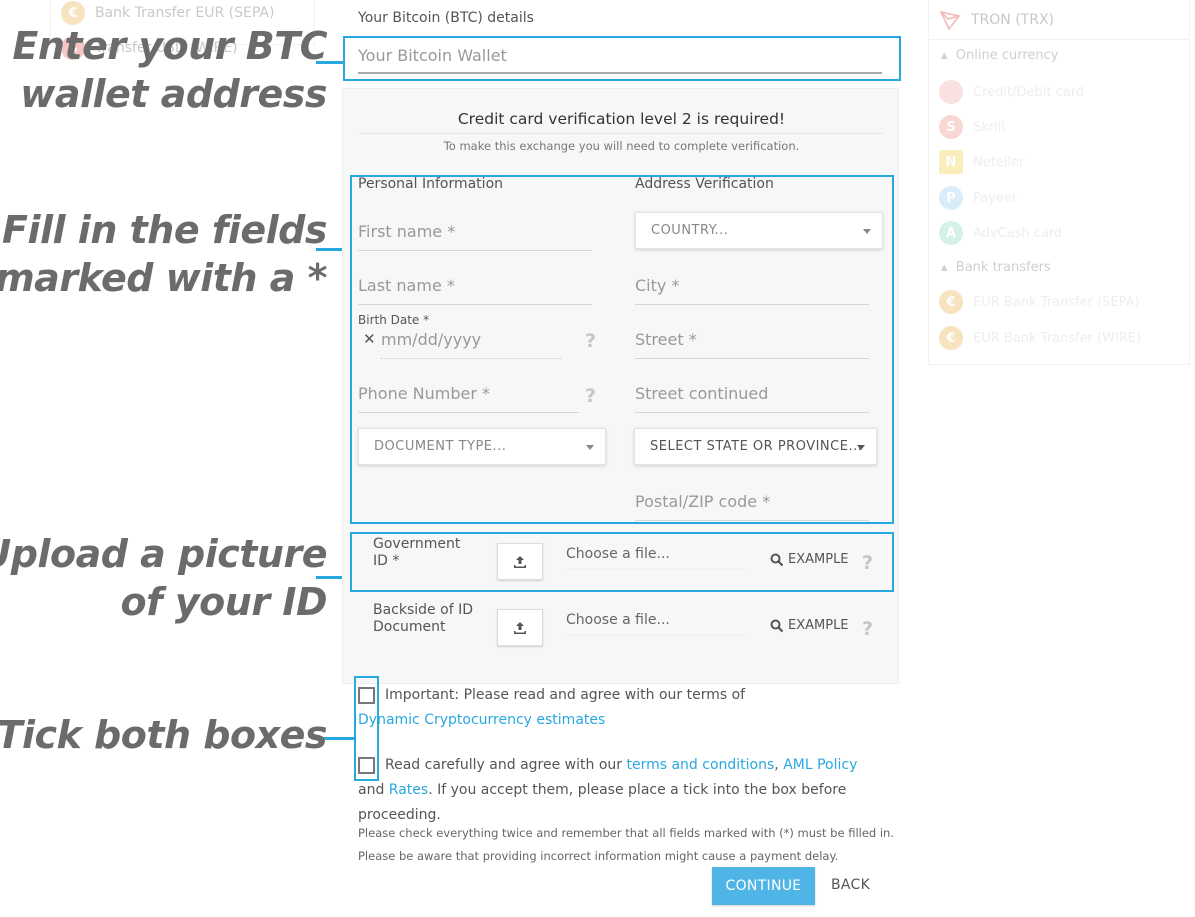 Image resolution: width=1195 pixels, height=917 pixels. What do you see at coordinates (951, 233) in the screenshot?
I see `advcash-icon: A` at bounding box center [951, 233].